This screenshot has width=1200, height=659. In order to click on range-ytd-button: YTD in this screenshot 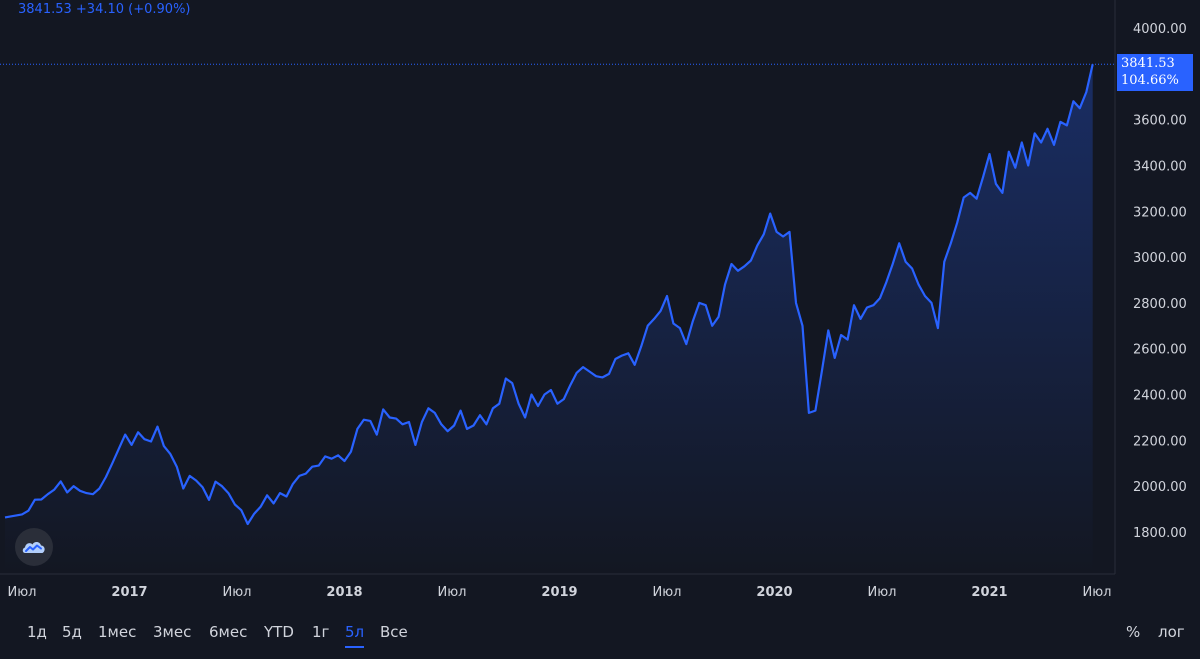, I will do `click(279, 632)`.